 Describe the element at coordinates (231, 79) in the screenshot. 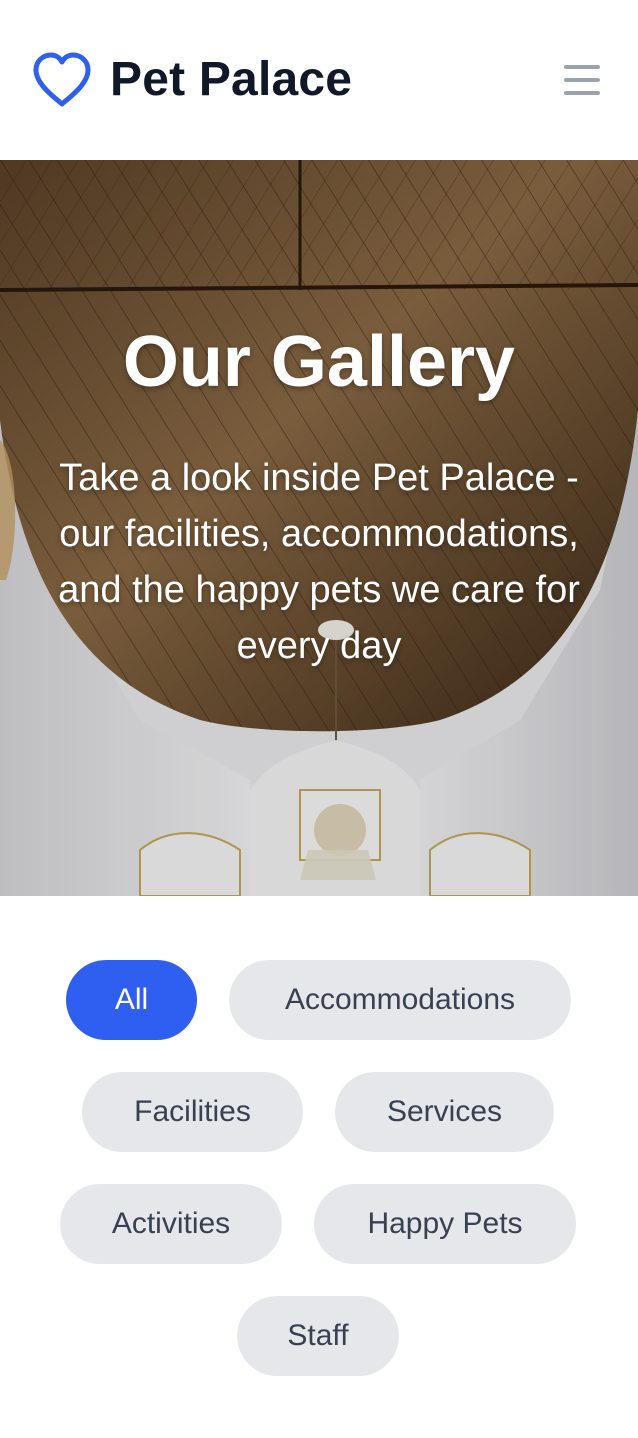

I see `brand-name: Pet Palace` at that location.